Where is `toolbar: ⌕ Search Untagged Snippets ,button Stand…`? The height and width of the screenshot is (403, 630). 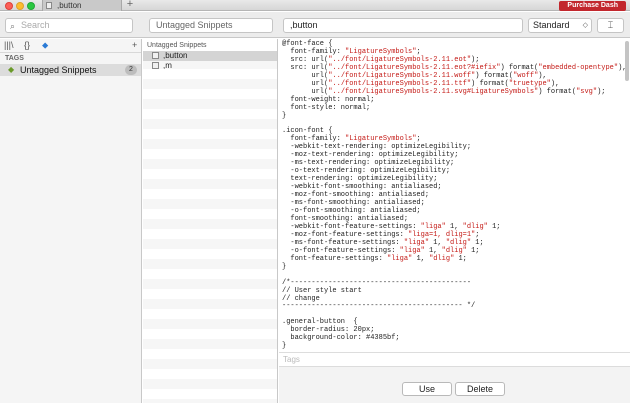
toolbar: ⌕ Search Untagged Snippets ,button Stand… is located at coordinates (315, 25).